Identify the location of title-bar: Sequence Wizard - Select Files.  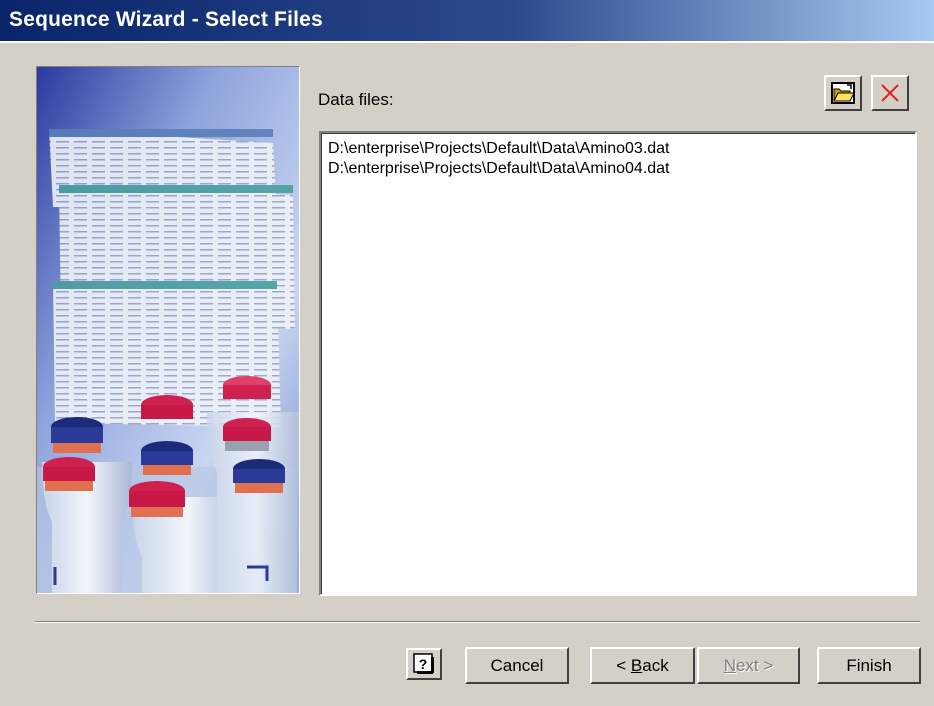
(467, 21).